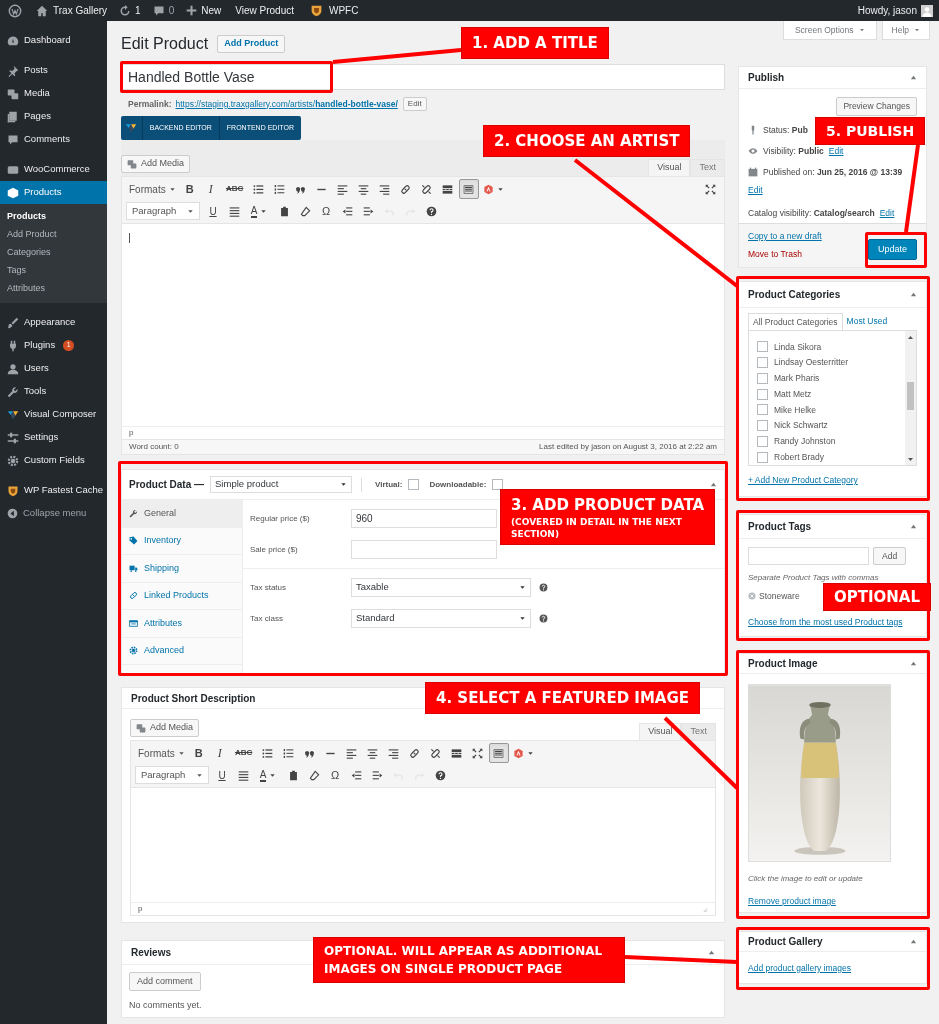 This screenshot has width=939, height=1024. What do you see at coordinates (334, 10) in the screenshot?
I see `cache-link: WPFC` at bounding box center [334, 10].